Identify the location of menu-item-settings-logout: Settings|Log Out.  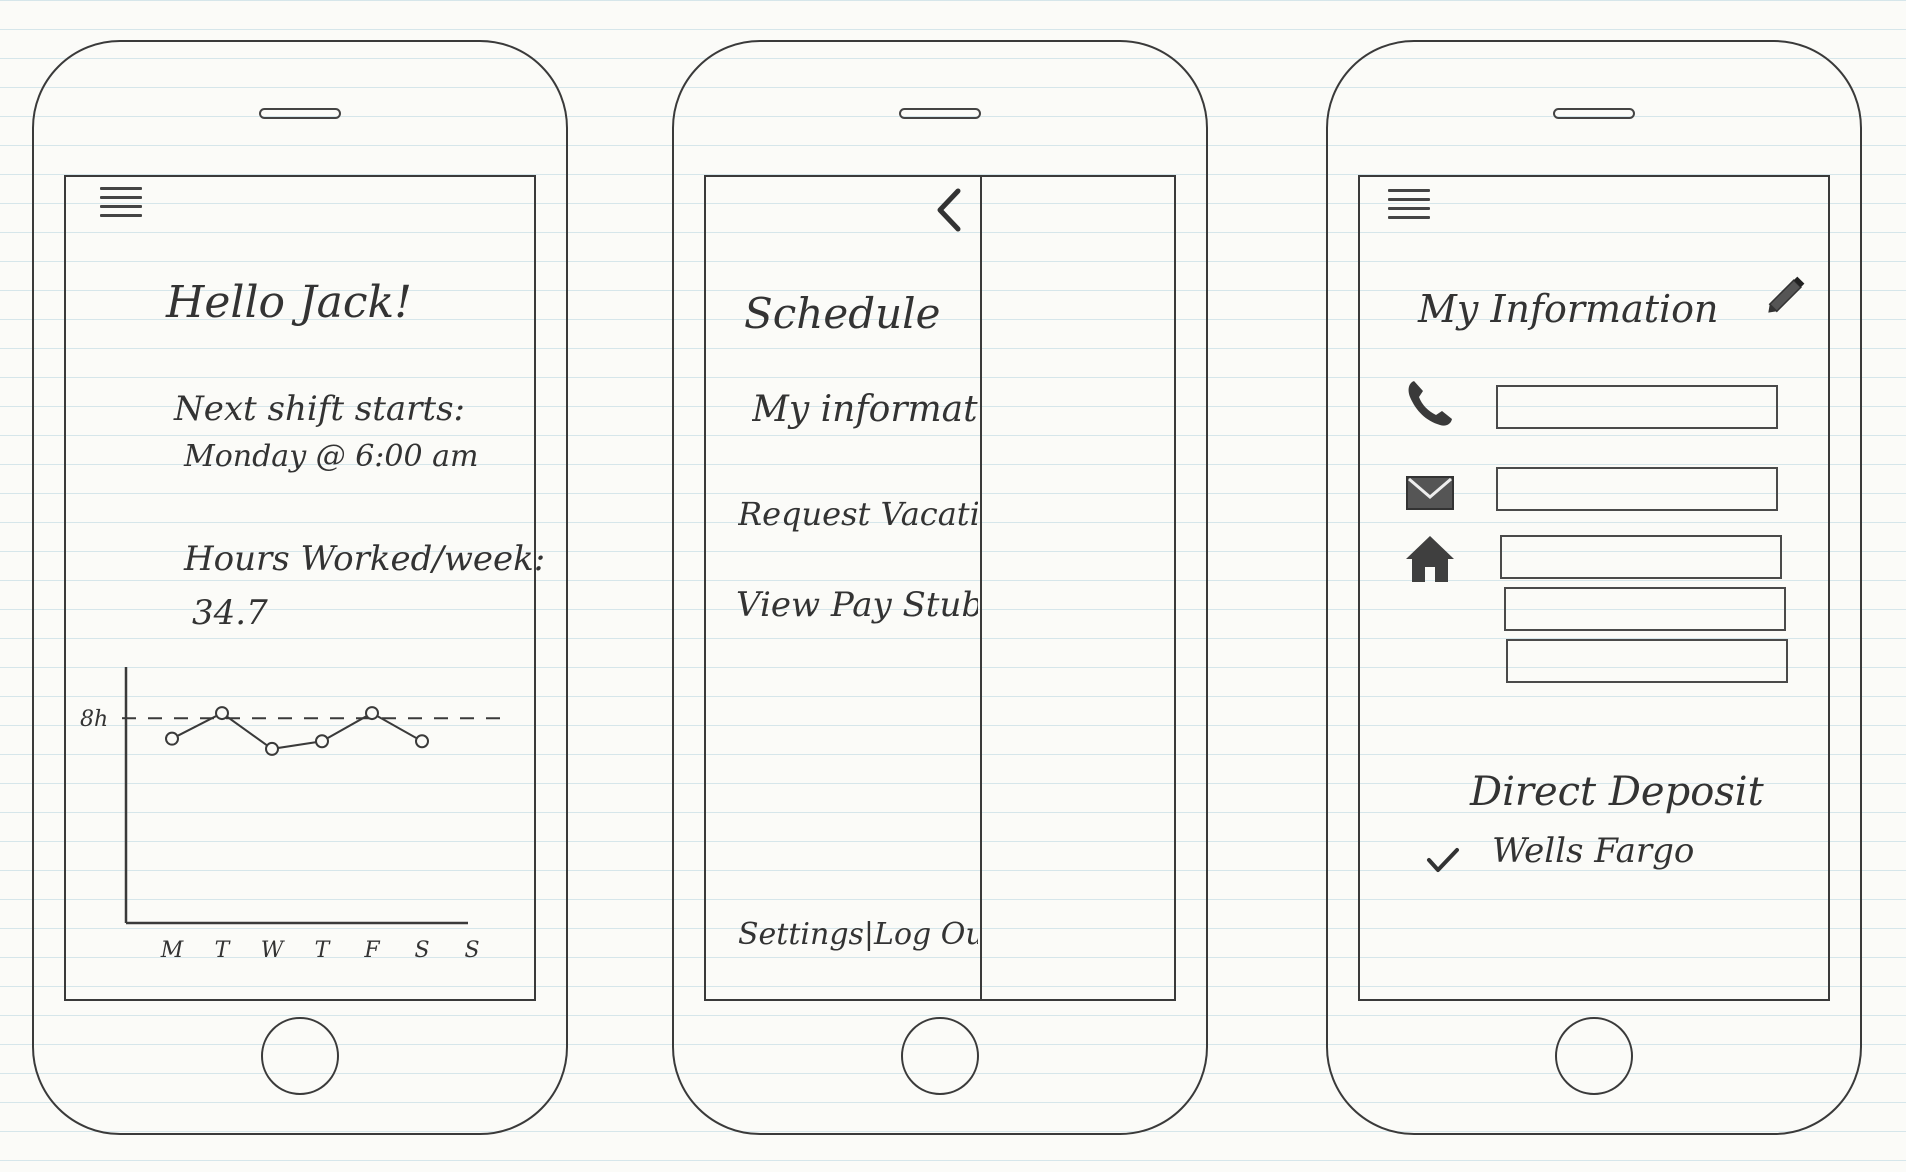
(858, 934).